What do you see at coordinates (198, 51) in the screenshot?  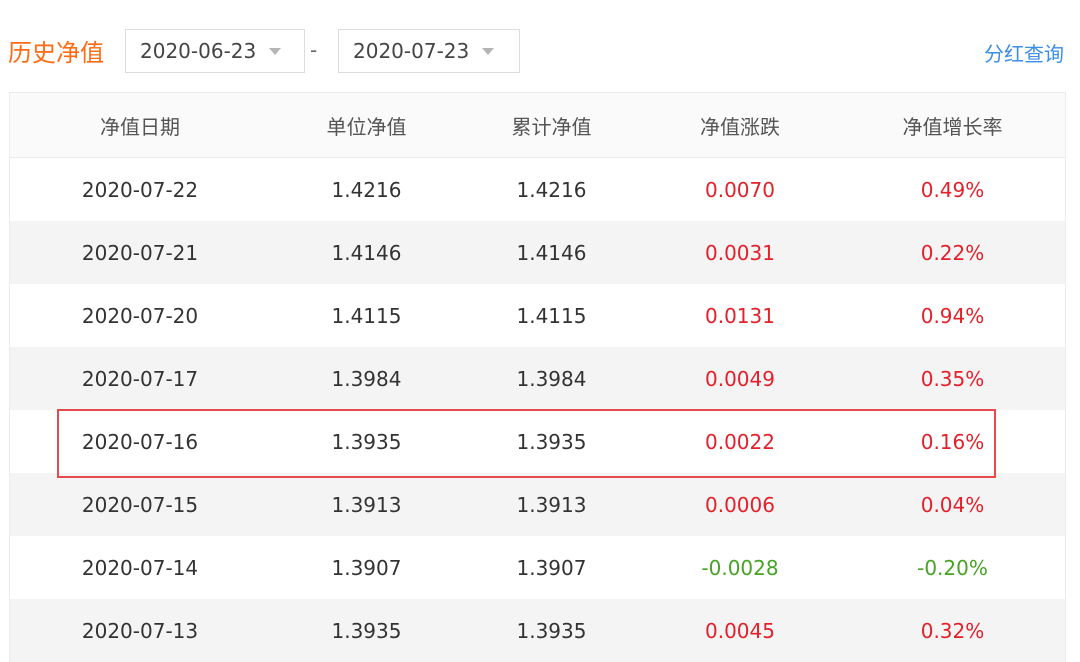 I see `start-date-value: 2020-06-23` at bounding box center [198, 51].